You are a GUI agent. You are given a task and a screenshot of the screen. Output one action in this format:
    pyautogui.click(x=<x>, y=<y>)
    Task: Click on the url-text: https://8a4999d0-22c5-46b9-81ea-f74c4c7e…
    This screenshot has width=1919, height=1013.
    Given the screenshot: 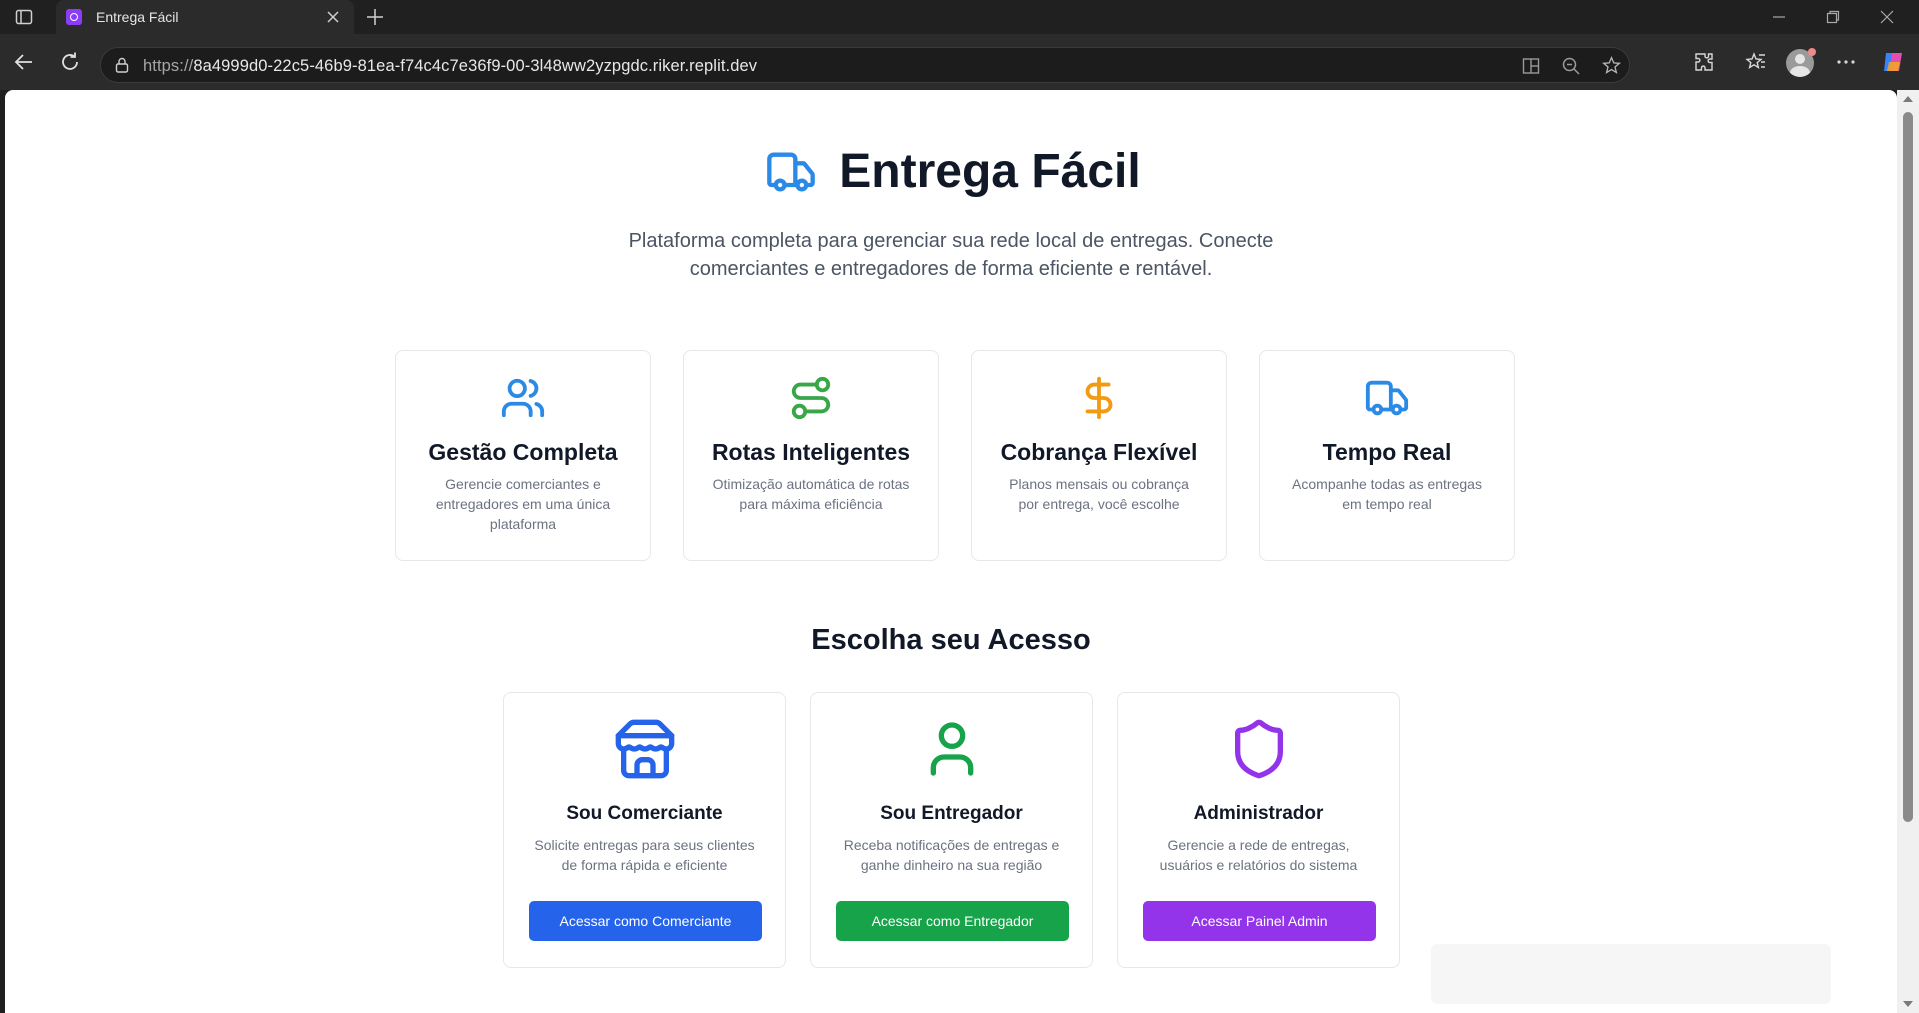 What is the action you would take?
    pyautogui.click(x=450, y=66)
    